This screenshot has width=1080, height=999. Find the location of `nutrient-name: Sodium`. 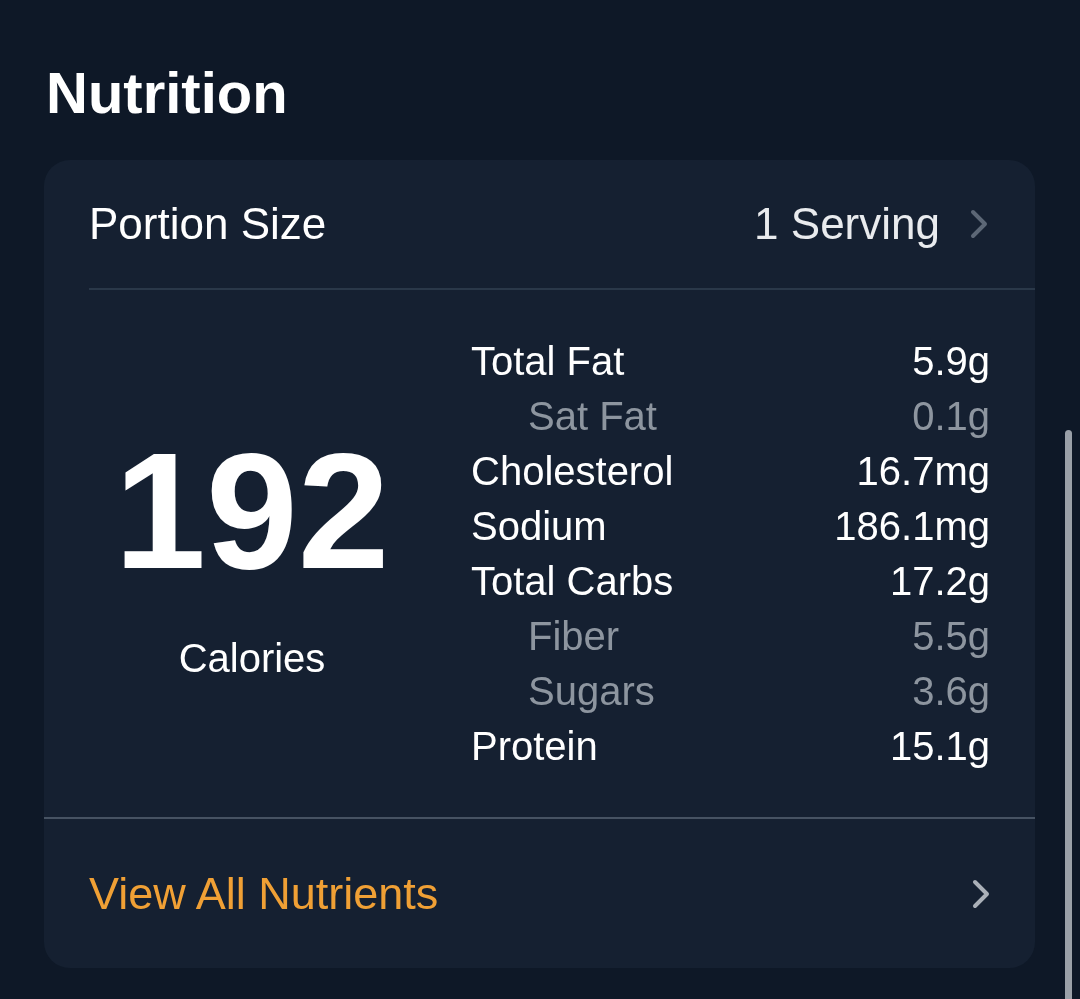

nutrient-name: Sodium is located at coordinates (539, 526).